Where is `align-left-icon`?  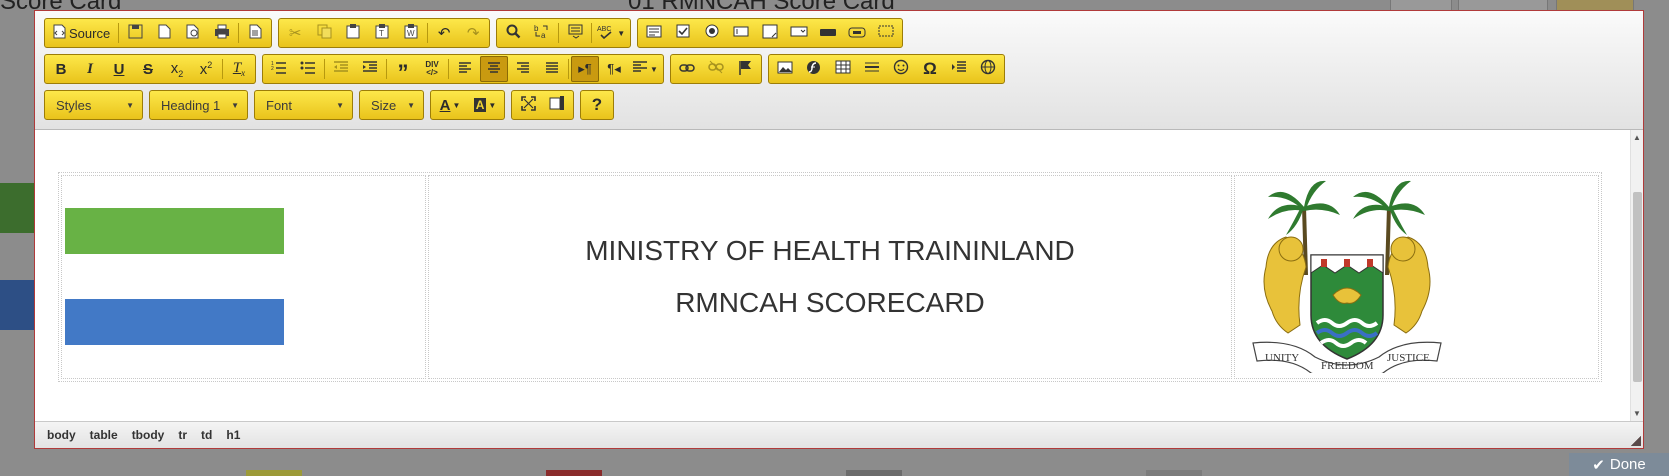
align-left-icon is located at coordinates (465, 69).